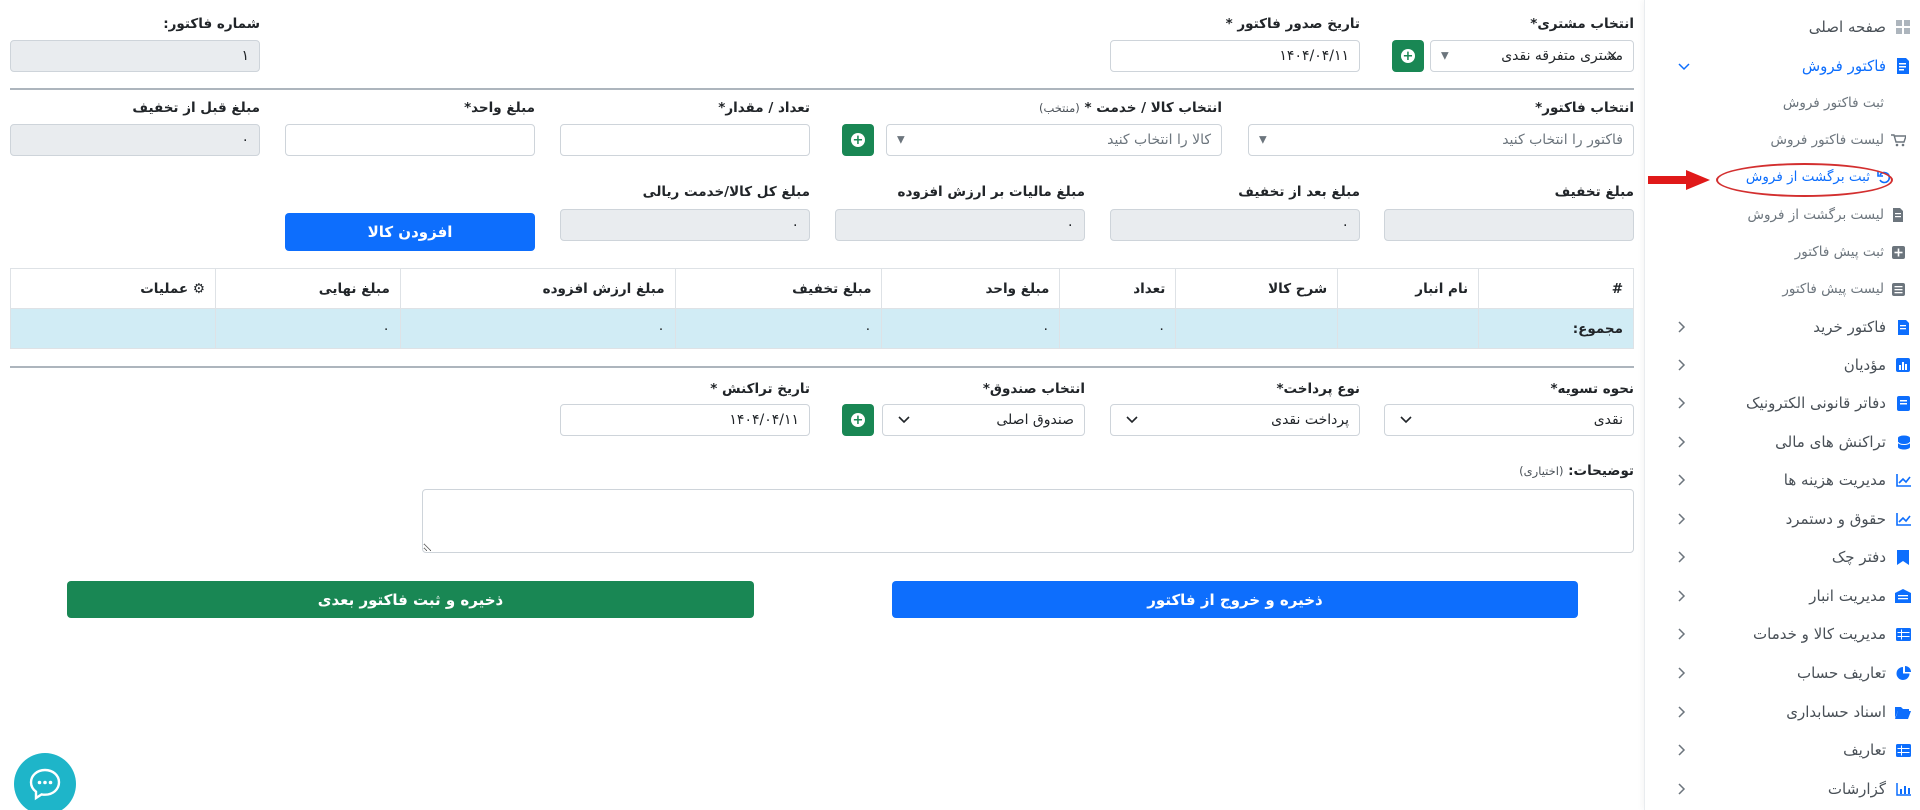  What do you see at coordinates (1903, 442) in the screenshot?
I see `coins-icon` at bounding box center [1903, 442].